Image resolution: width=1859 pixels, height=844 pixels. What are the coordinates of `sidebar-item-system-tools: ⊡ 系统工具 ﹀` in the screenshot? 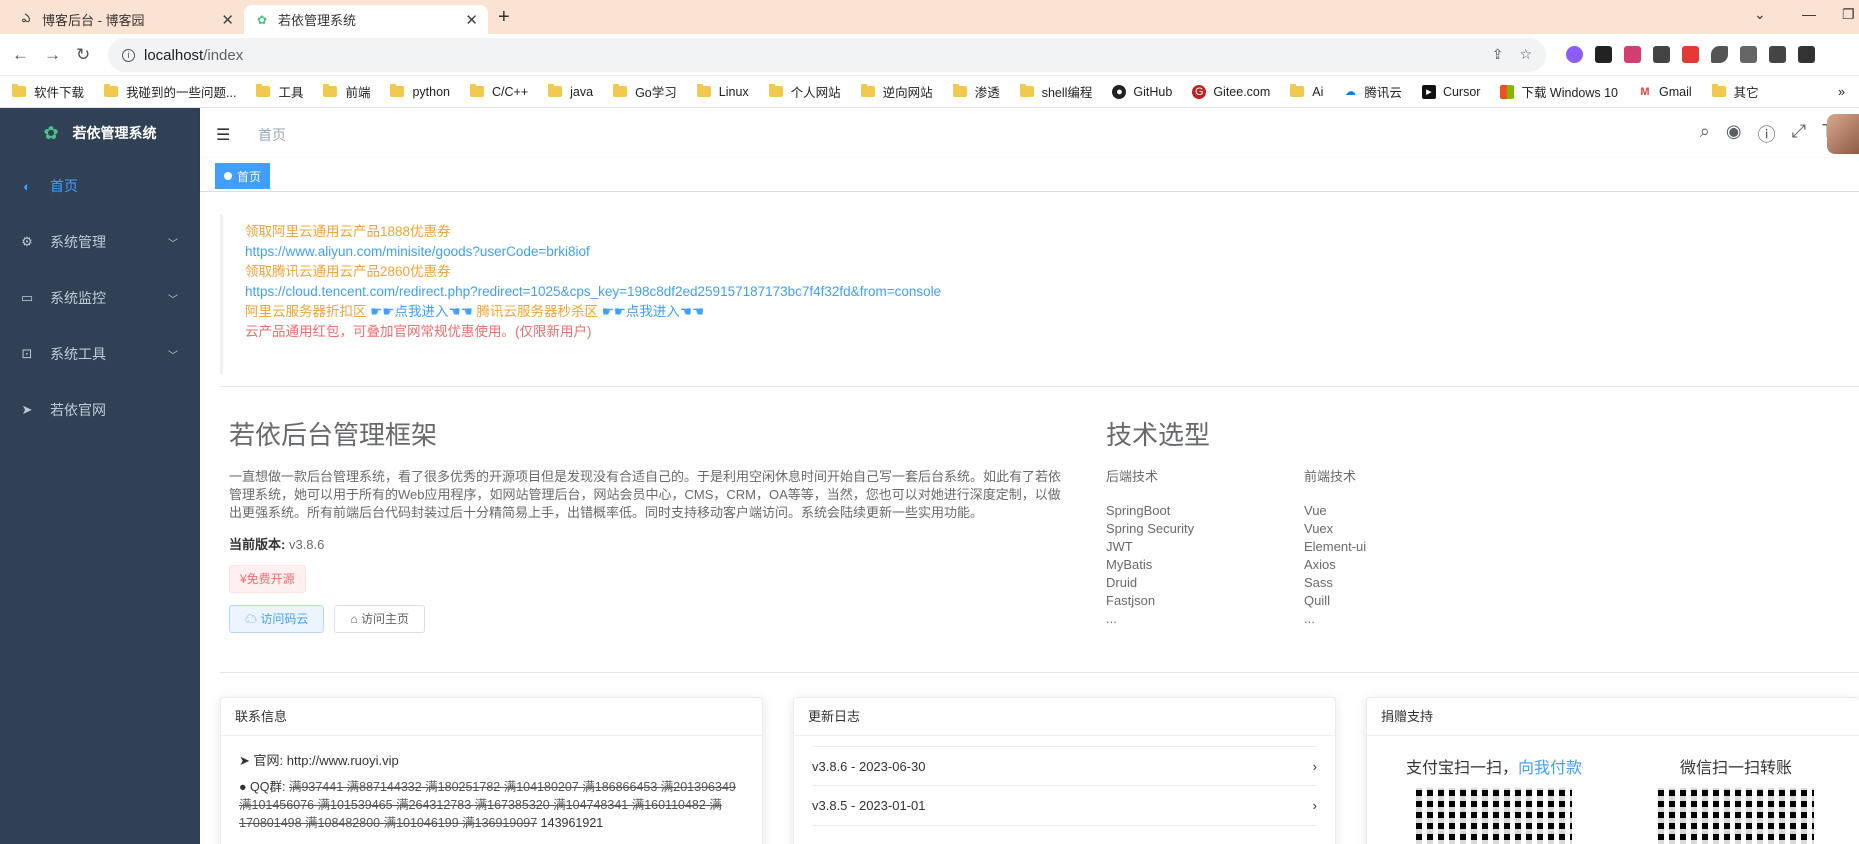 It's located at (100, 354).